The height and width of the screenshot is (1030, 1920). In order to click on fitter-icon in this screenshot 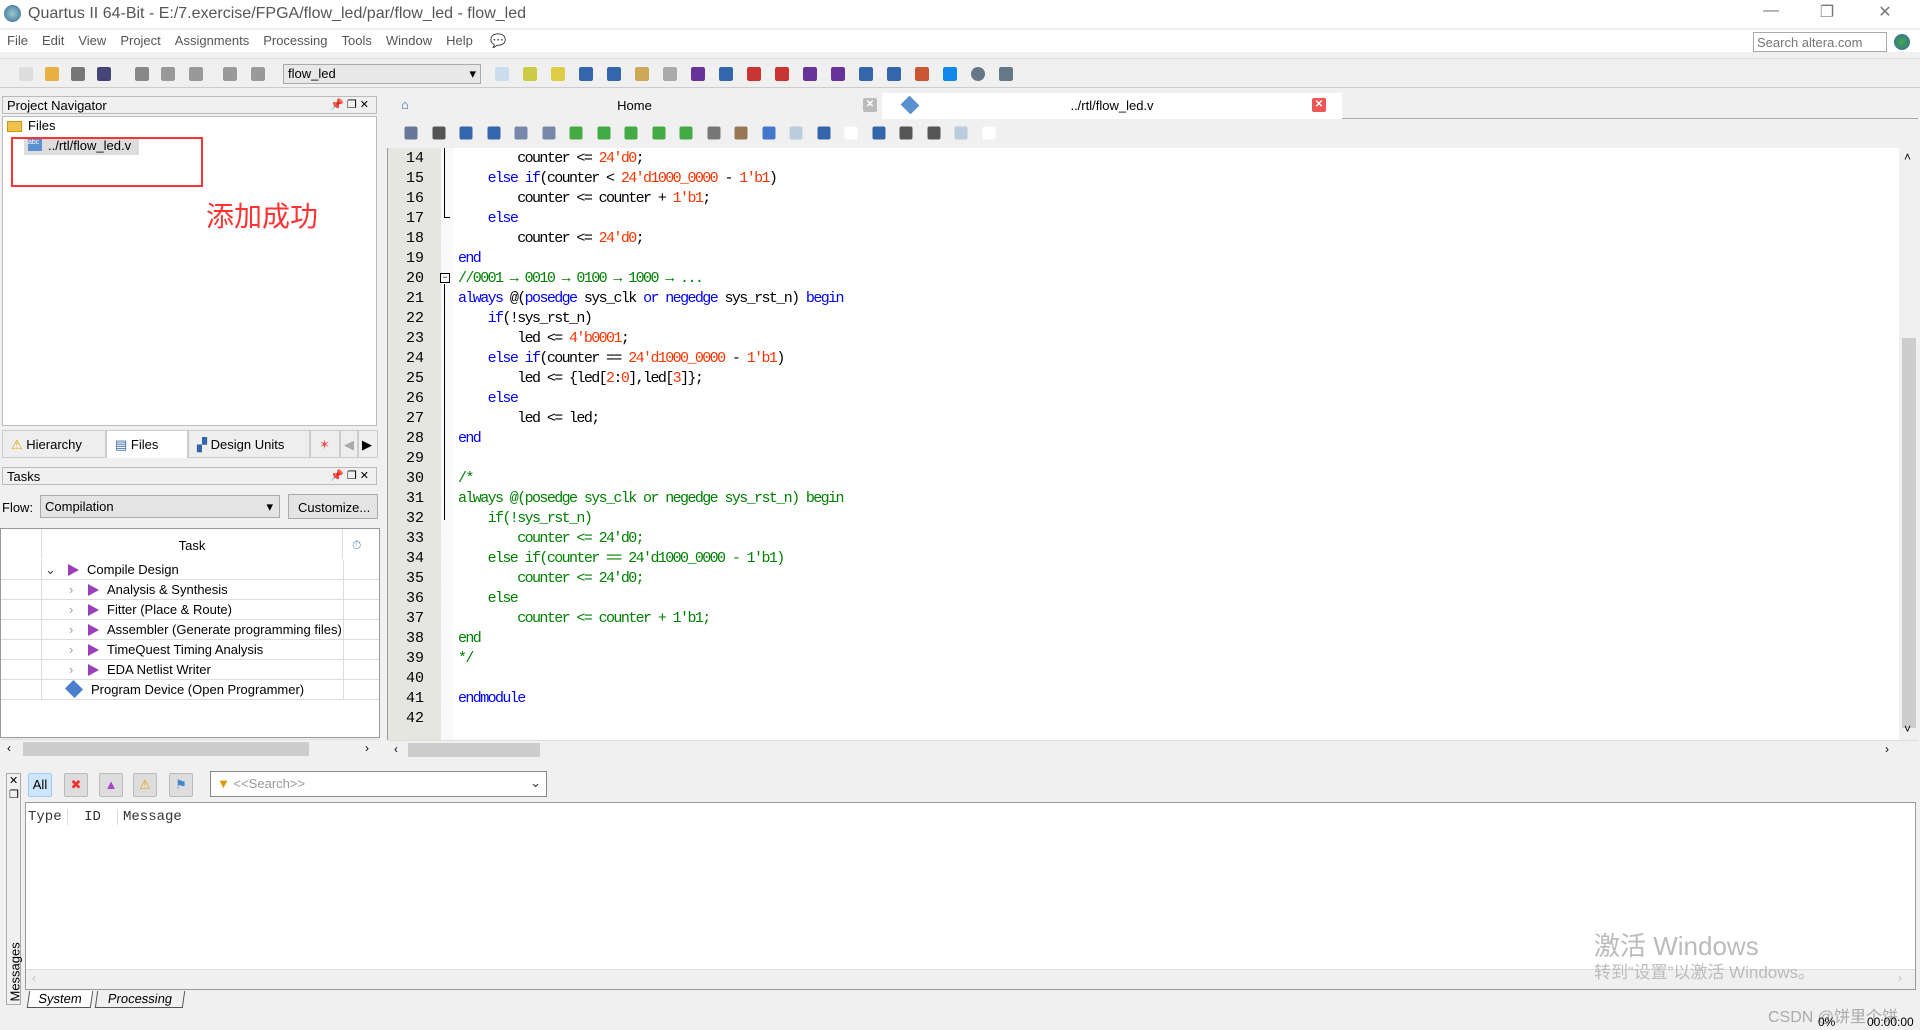, I will do `click(642, 74)`.